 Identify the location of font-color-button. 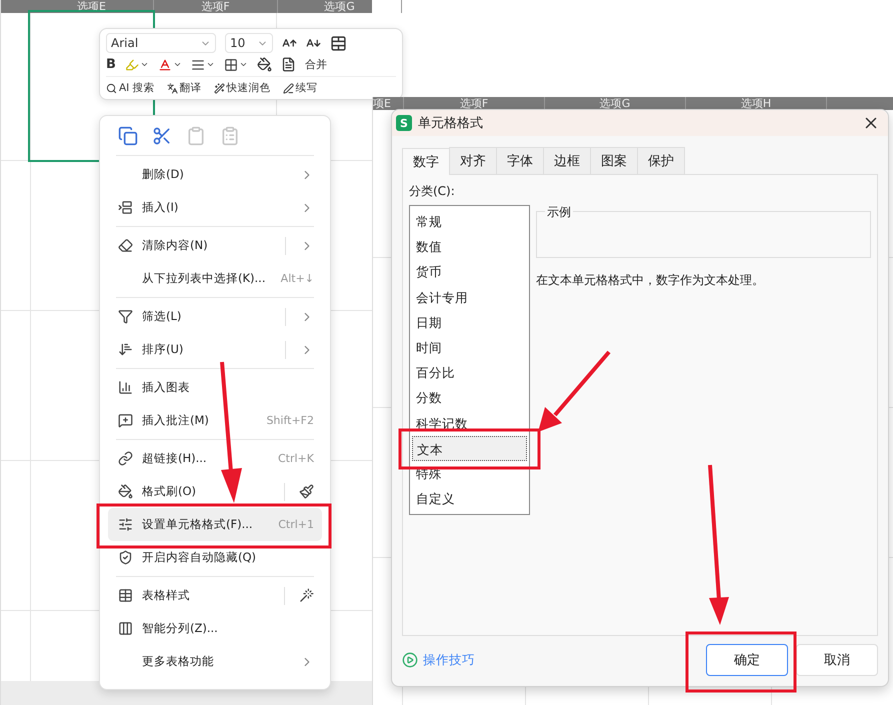
(170, 65).